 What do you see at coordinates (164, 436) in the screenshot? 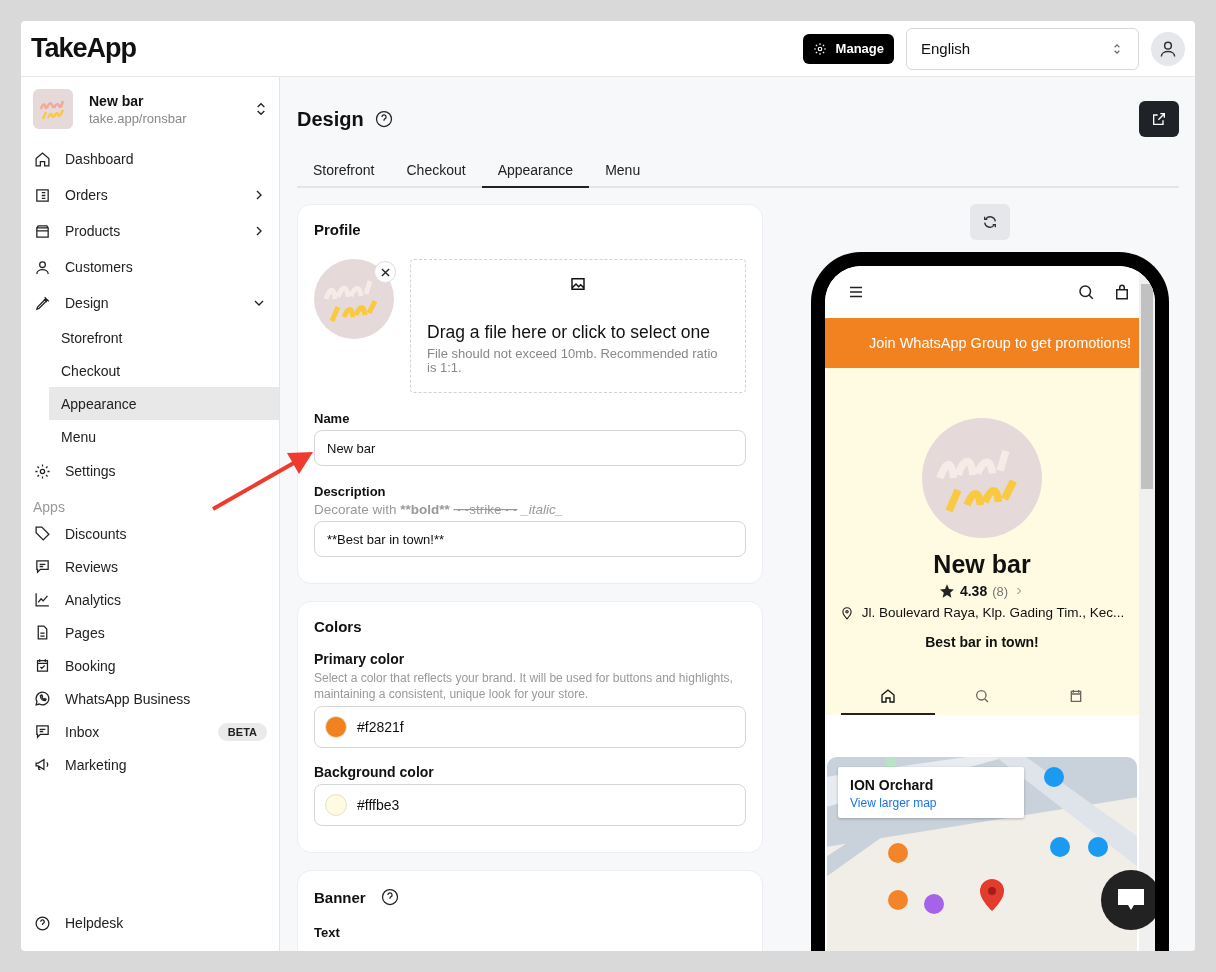
I see `sidebar-subitem: Menu` at bounding box center [164, 436].